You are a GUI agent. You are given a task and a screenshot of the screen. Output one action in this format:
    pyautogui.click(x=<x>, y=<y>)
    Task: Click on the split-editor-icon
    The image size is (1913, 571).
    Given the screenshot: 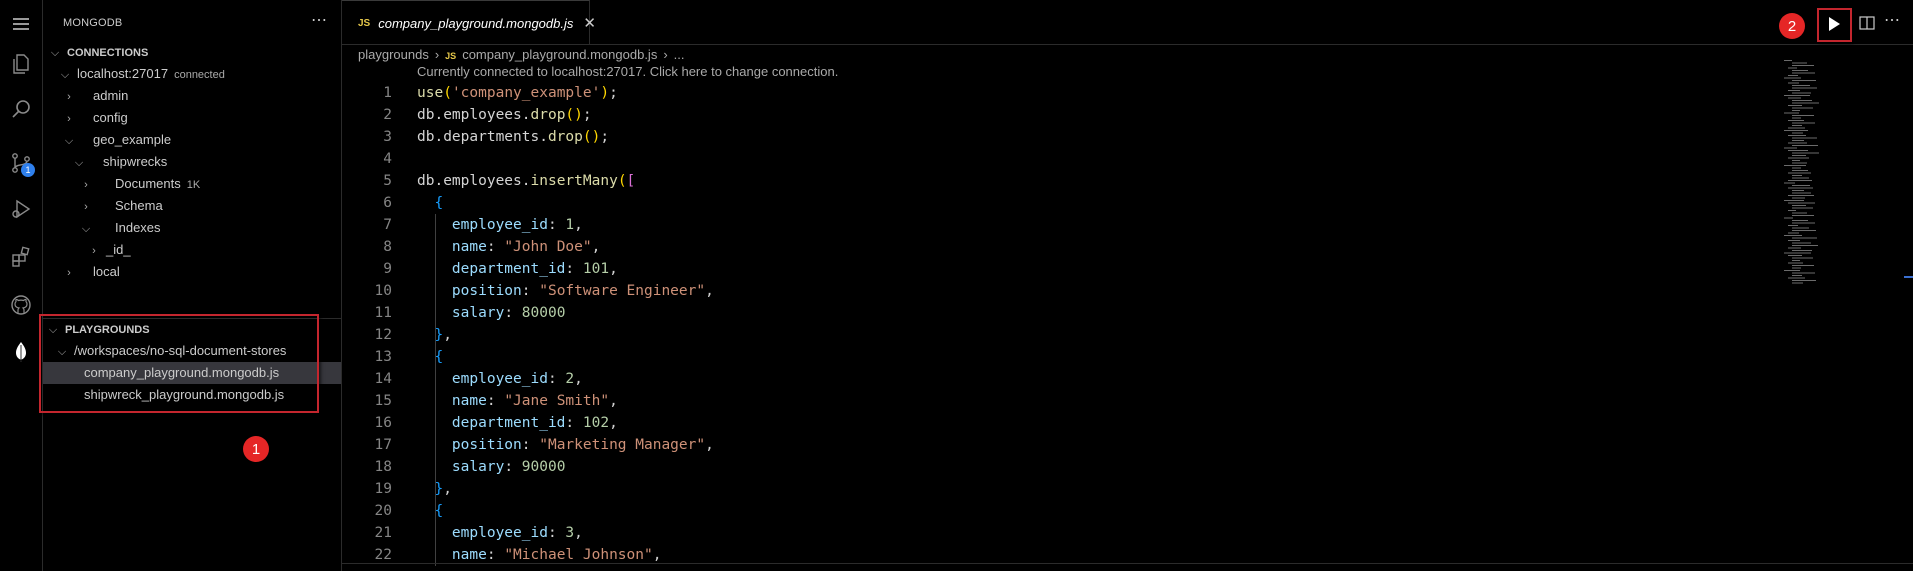 What is the action you would take?
    pyautogui.click(x=1867, y=23)
    